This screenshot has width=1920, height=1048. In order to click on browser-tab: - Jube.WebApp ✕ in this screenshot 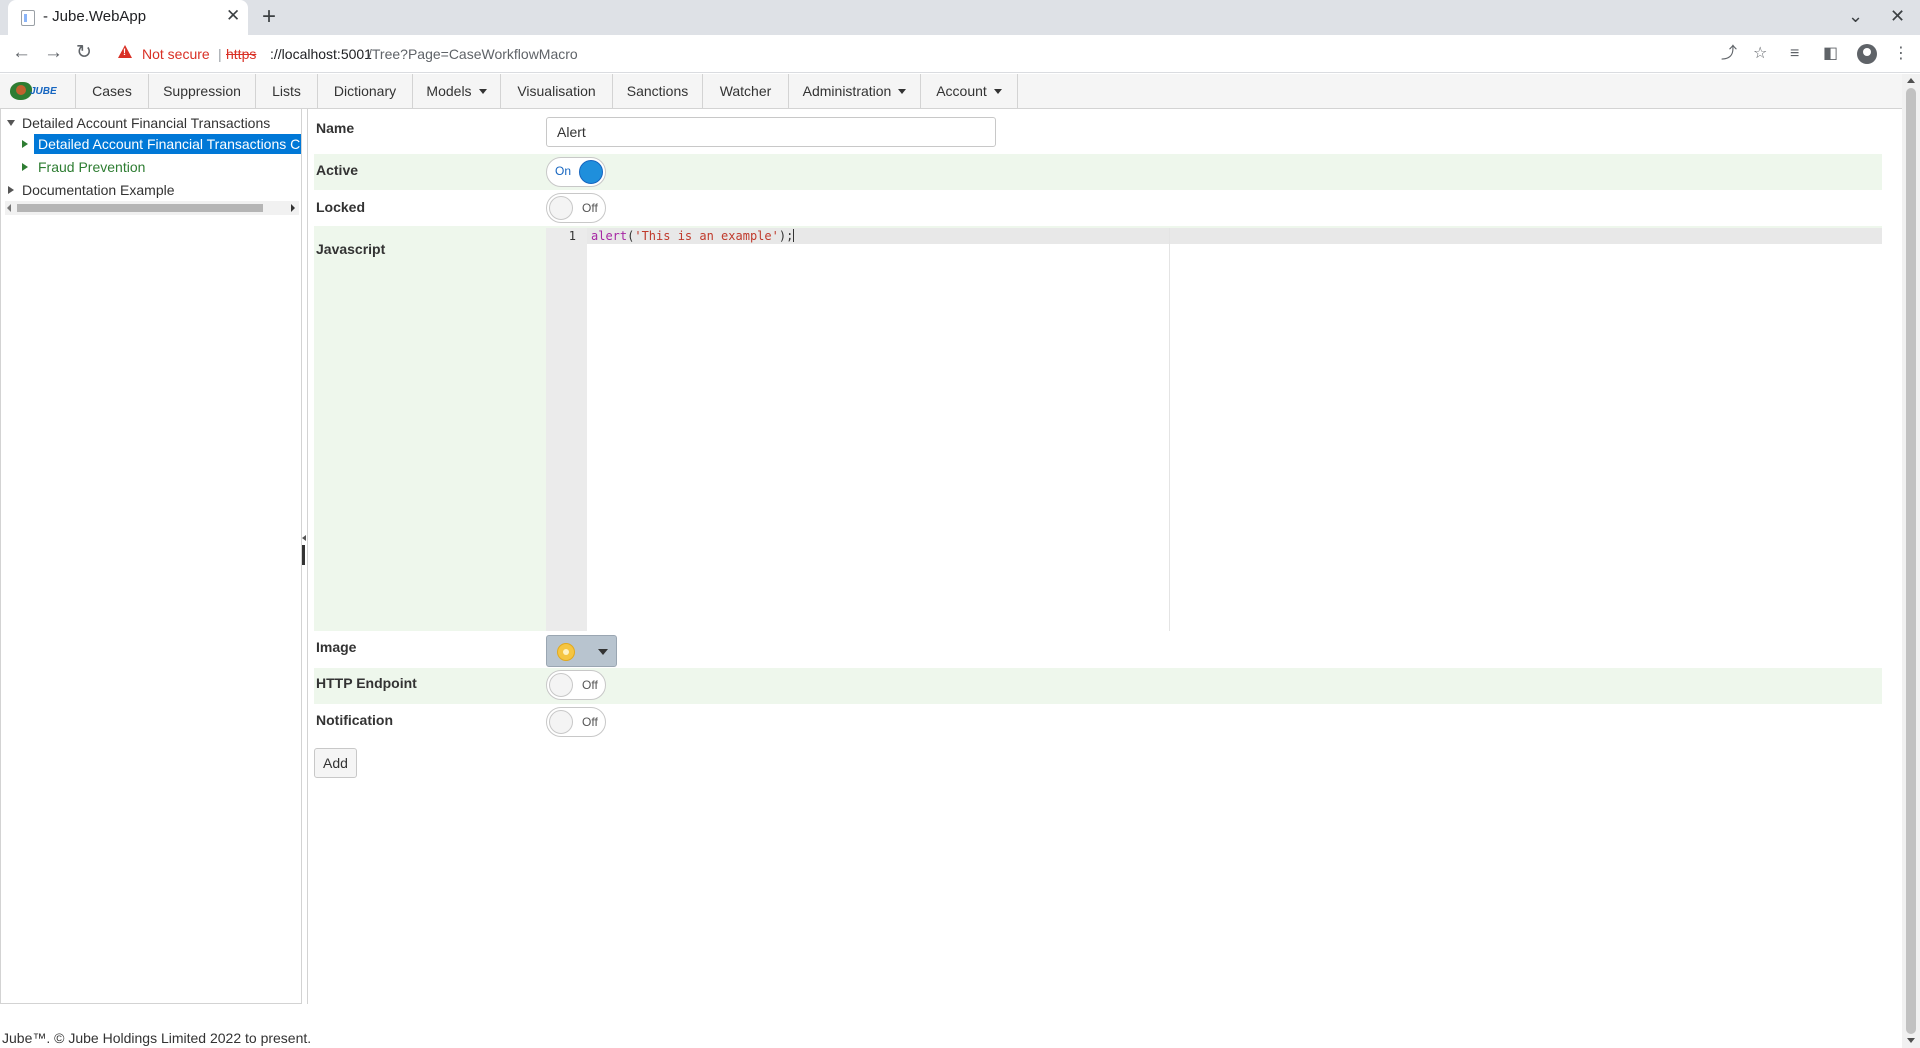, I will do `click(128, 17)`.